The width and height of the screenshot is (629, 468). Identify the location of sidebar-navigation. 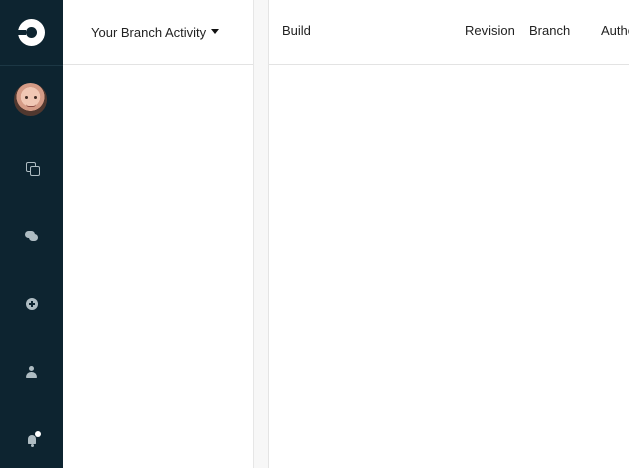
(31, 234).